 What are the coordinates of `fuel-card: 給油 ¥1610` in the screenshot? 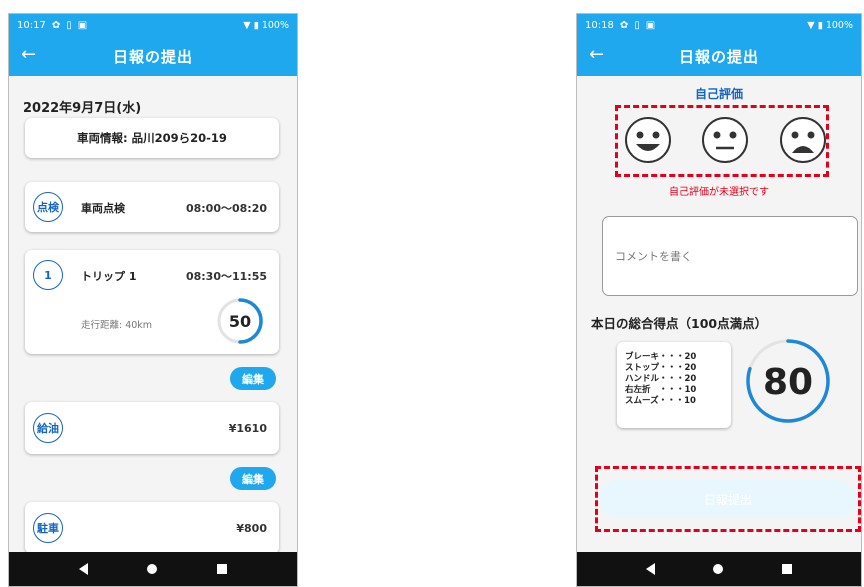 It's located at (152, 428).